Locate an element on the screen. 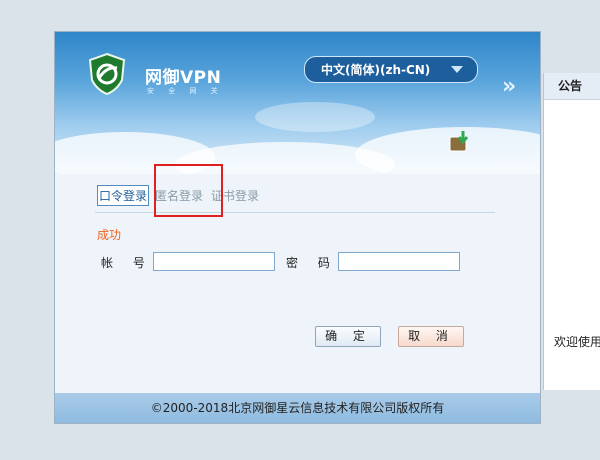 This screenshot has width=600, height=460. account-input is located at coordinates (214, 261).